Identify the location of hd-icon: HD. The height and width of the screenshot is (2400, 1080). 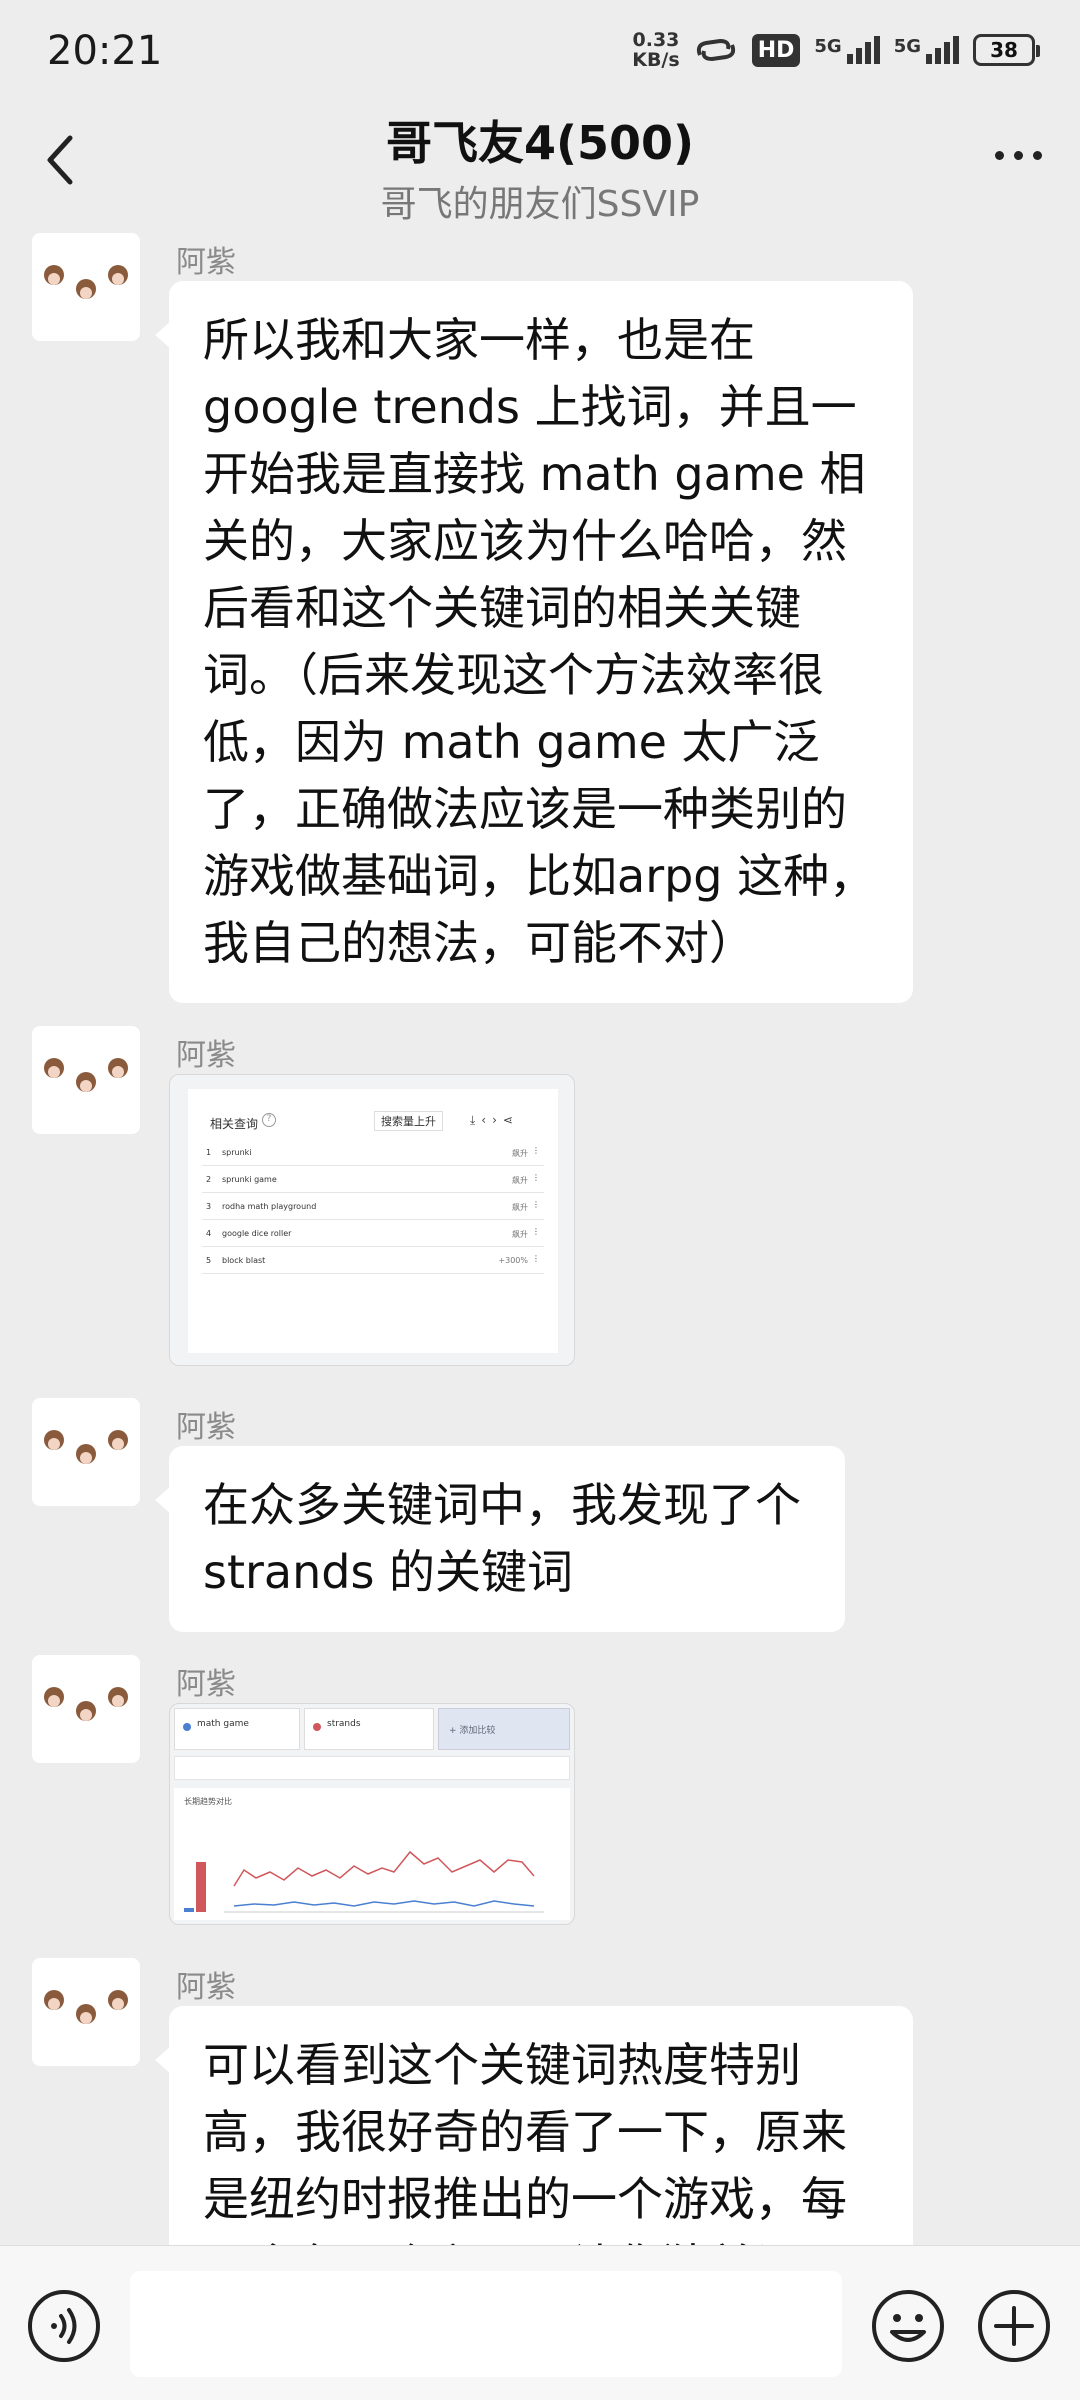
(776, 50).